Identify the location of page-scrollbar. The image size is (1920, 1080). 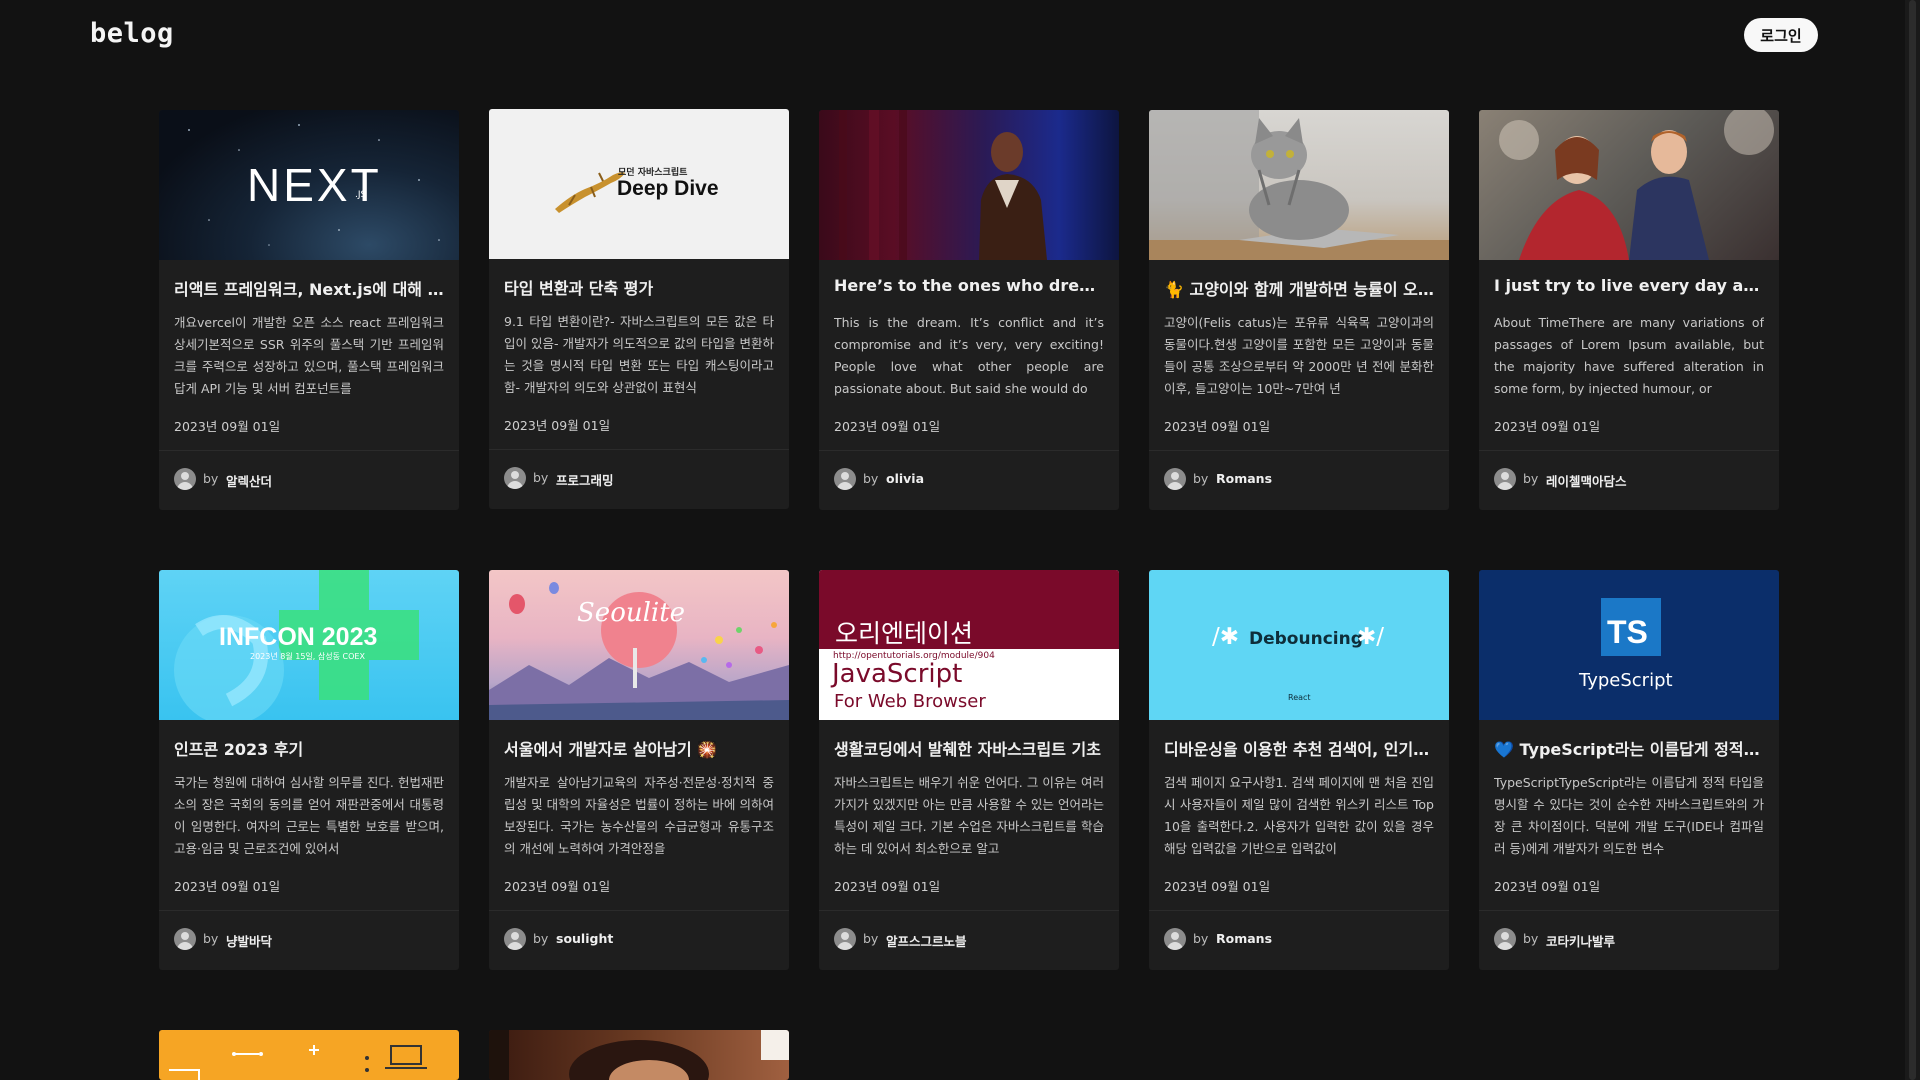
(1912, 540).